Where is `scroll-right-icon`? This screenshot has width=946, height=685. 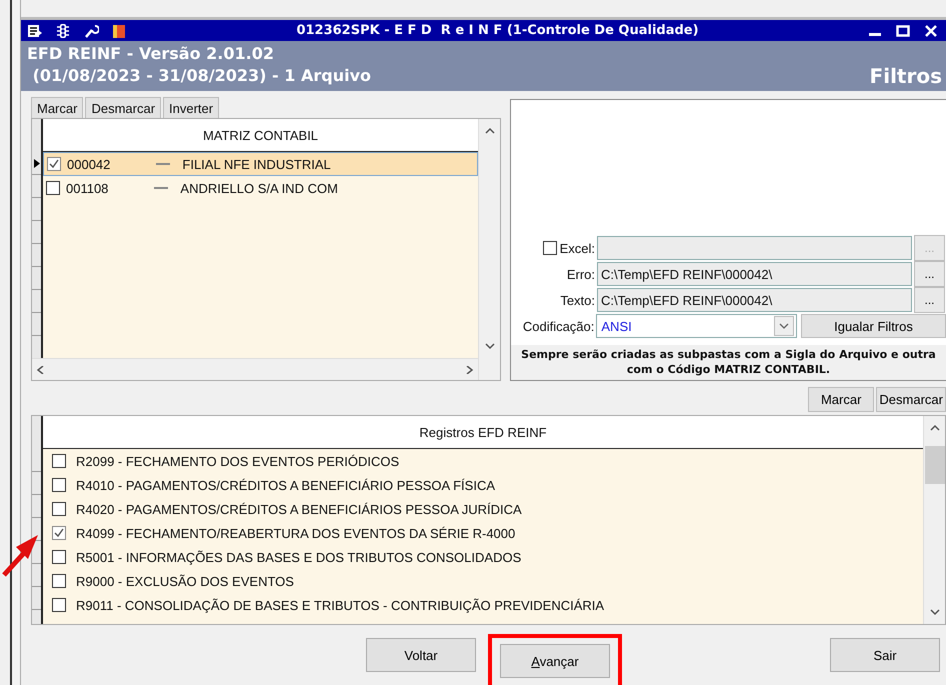 scroll-right-icon is located at coordinates (469, 370).